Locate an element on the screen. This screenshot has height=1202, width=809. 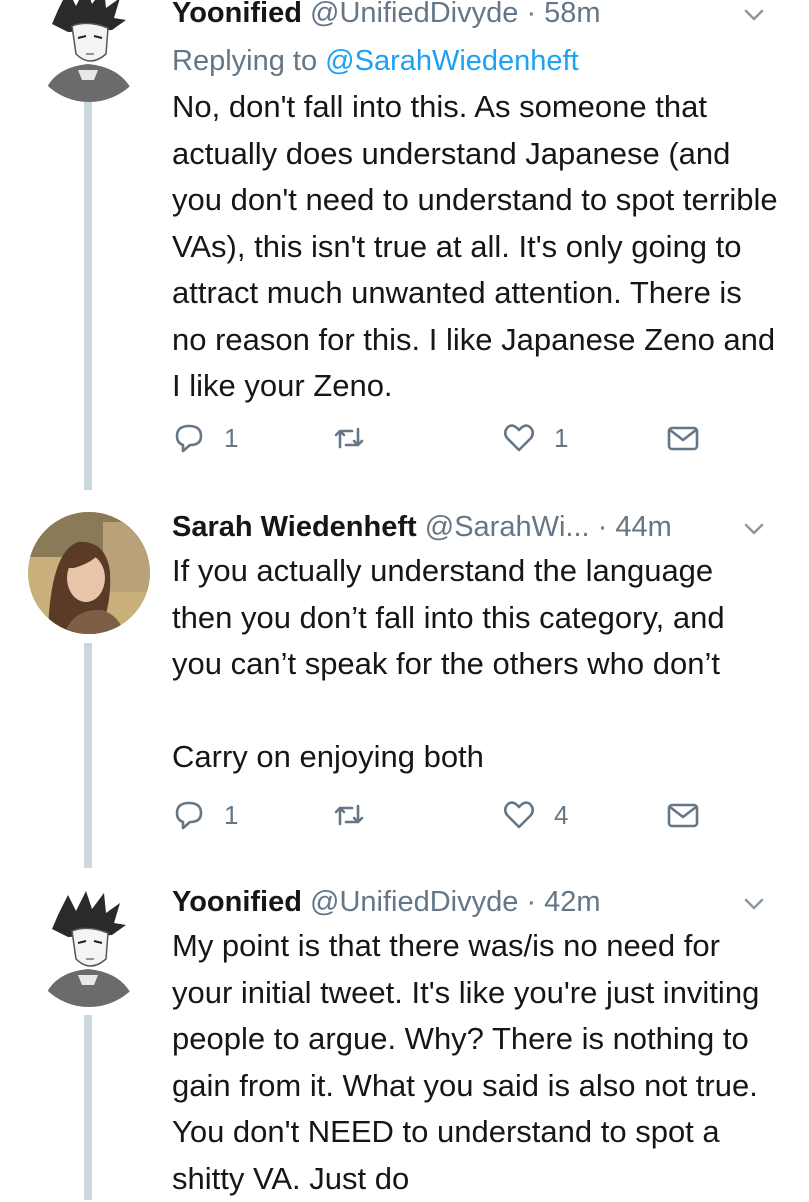
action-bar: 1 1 is located at coordinates (442, 438).